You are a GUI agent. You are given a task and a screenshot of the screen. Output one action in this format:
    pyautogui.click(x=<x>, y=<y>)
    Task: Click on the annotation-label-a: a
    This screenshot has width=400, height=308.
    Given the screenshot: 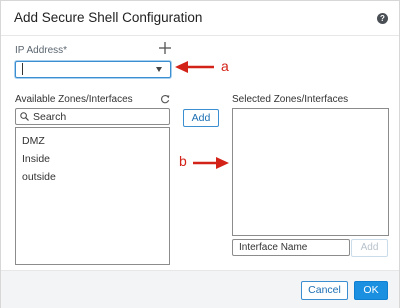 What is the action you would take?
    pyautogui.click(x=225, y=66)
    